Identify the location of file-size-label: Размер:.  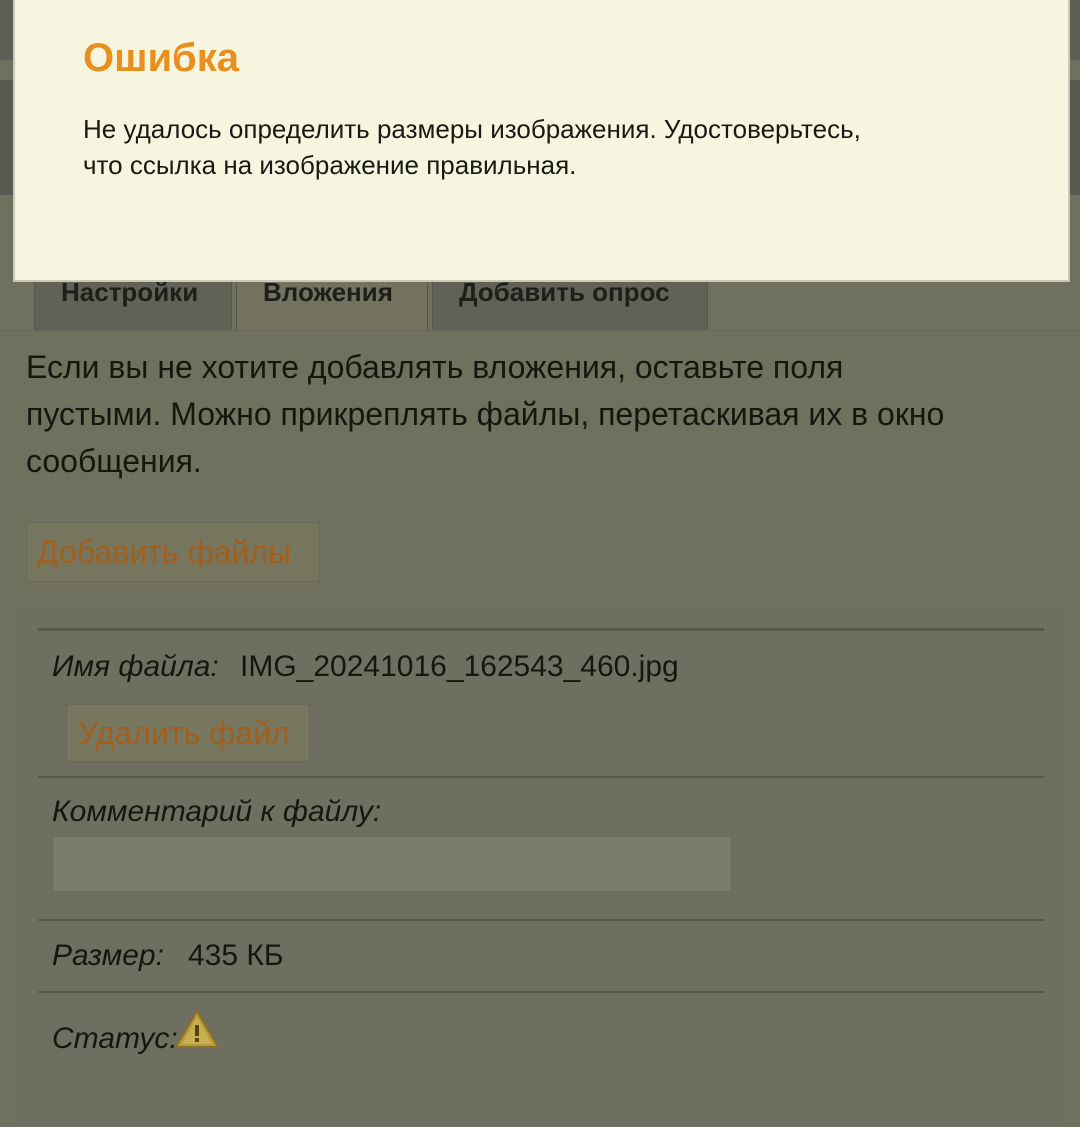
(108, 955).